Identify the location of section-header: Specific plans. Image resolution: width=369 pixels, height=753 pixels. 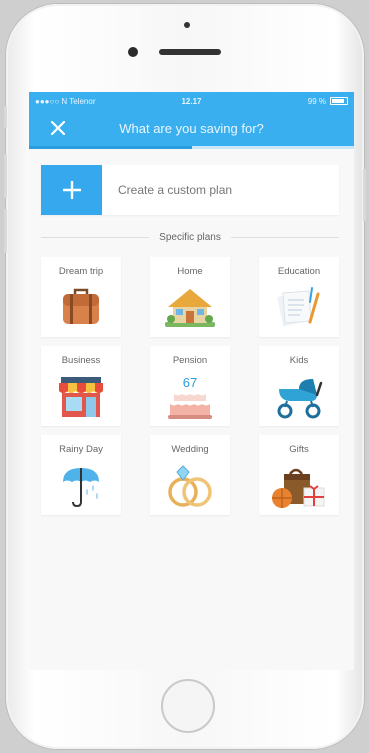
(190, 237).